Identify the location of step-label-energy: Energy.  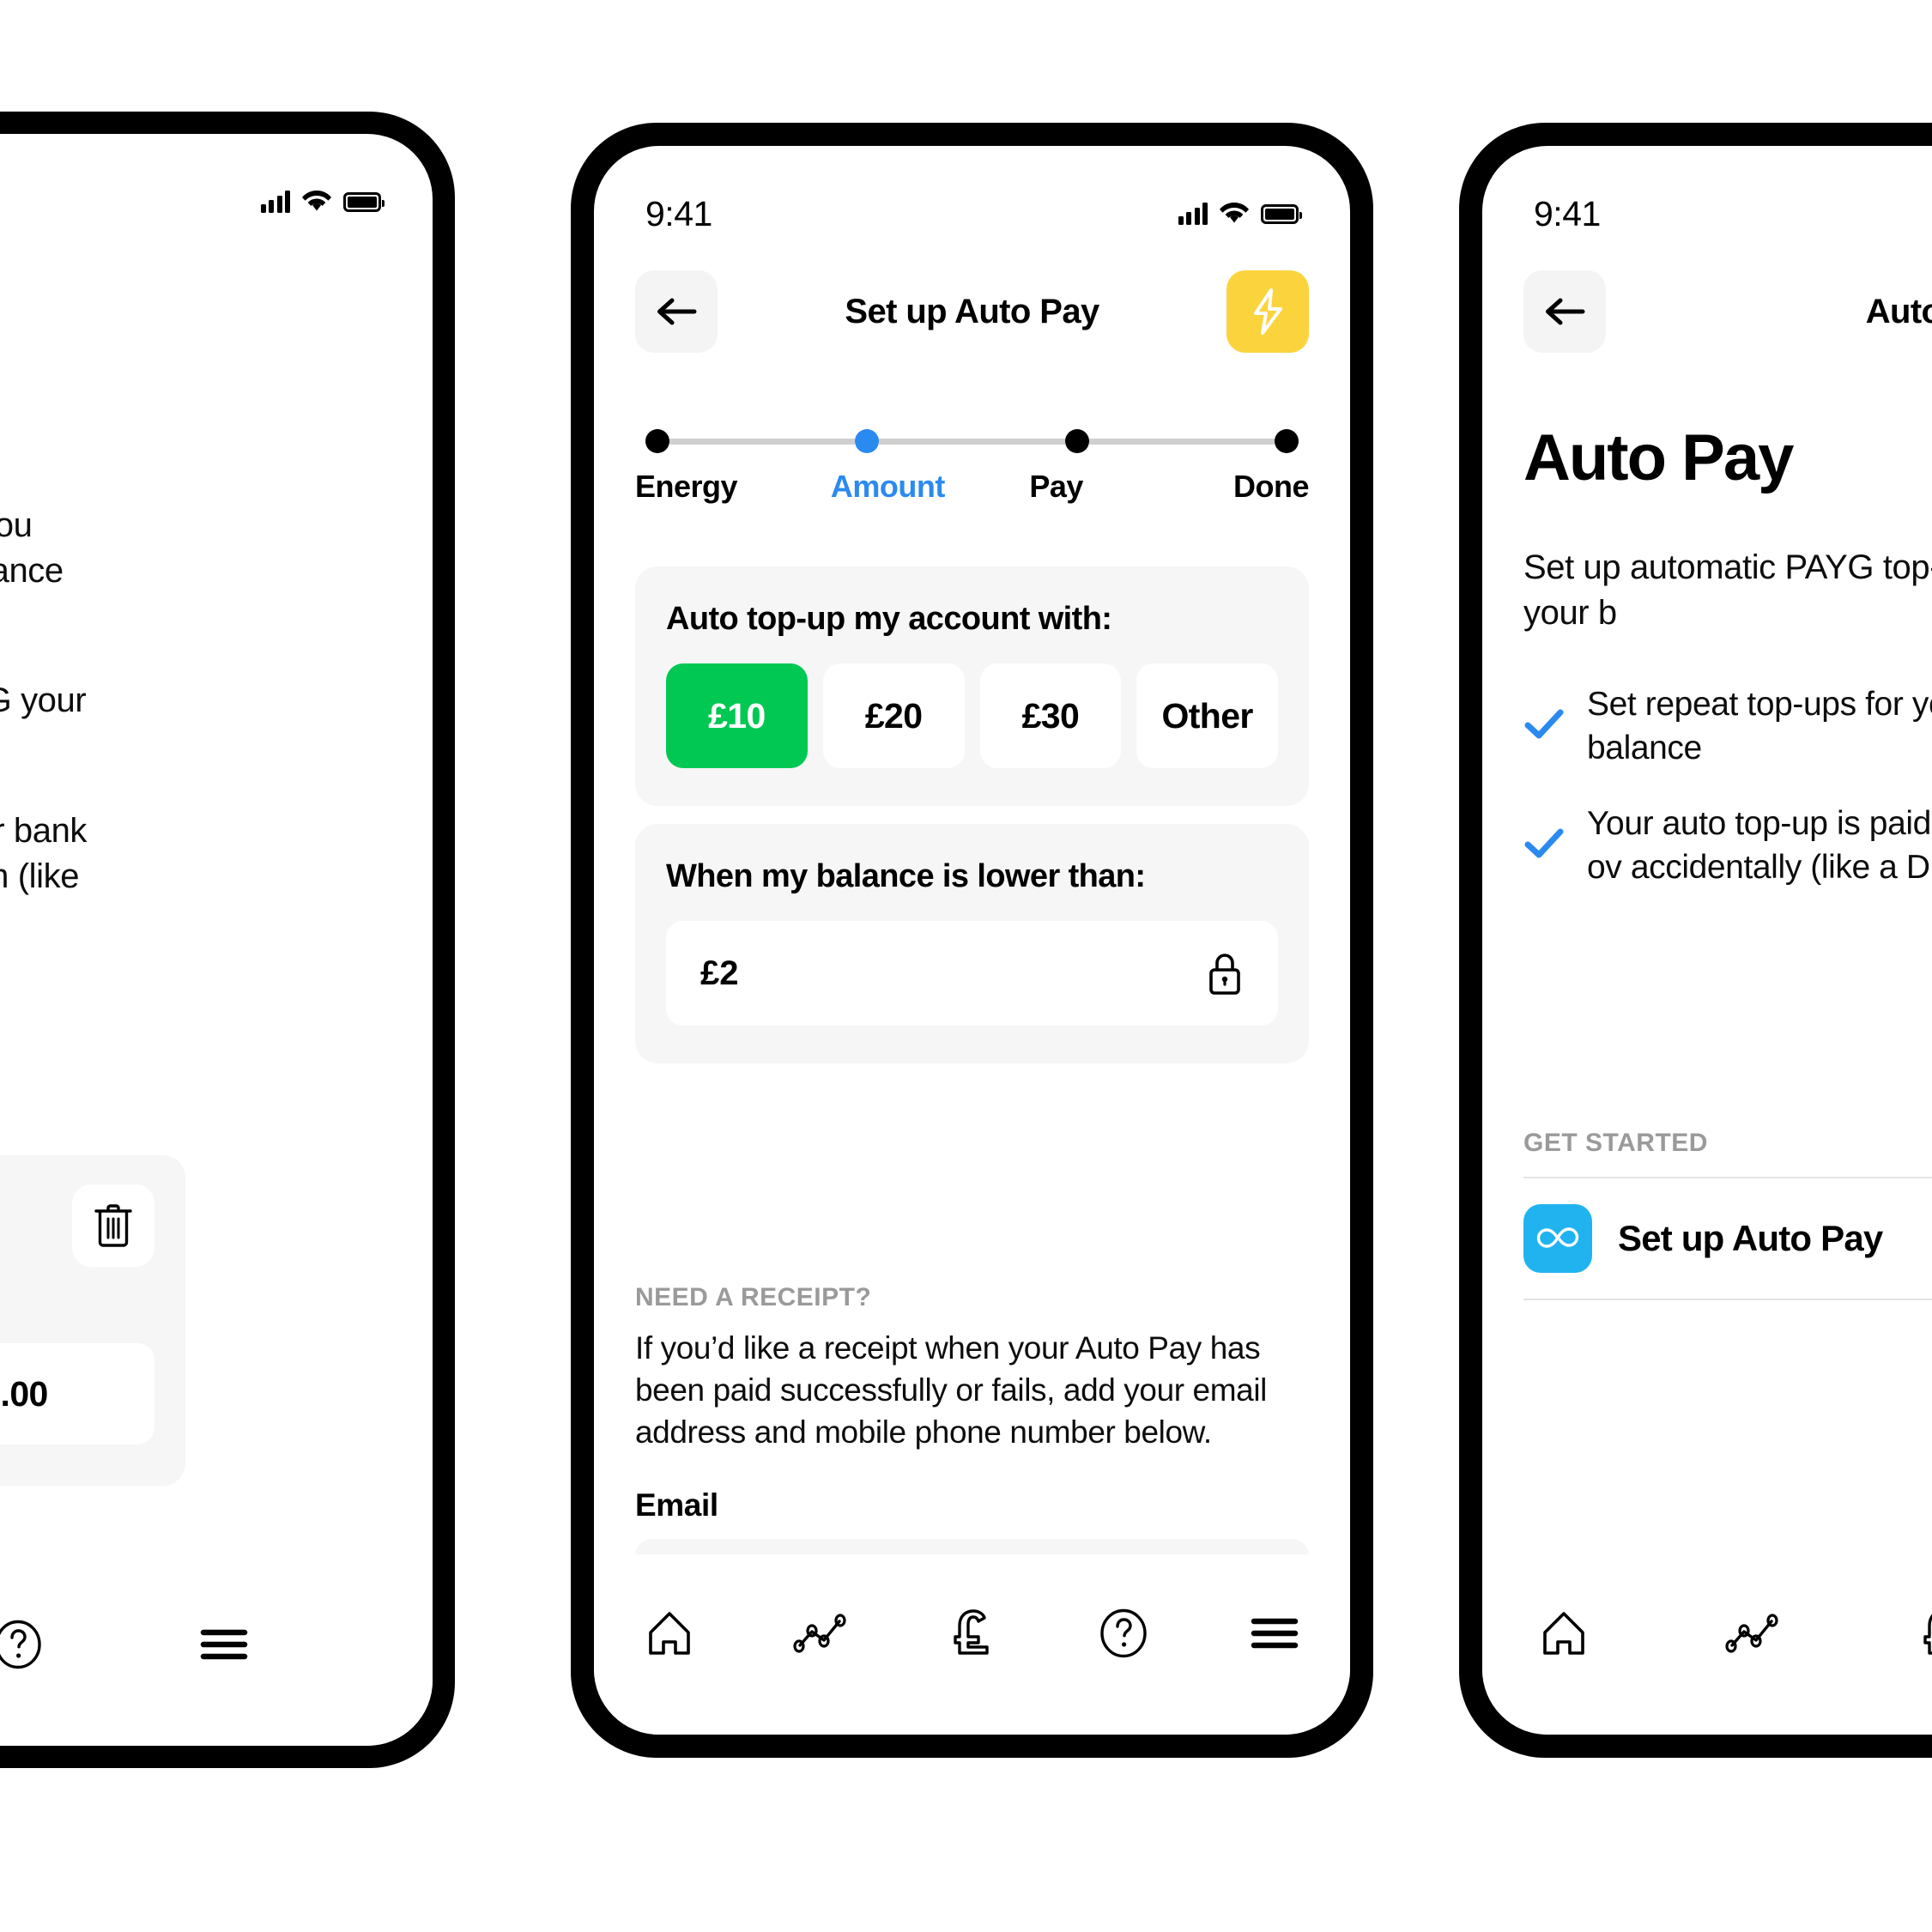
(686, 487).